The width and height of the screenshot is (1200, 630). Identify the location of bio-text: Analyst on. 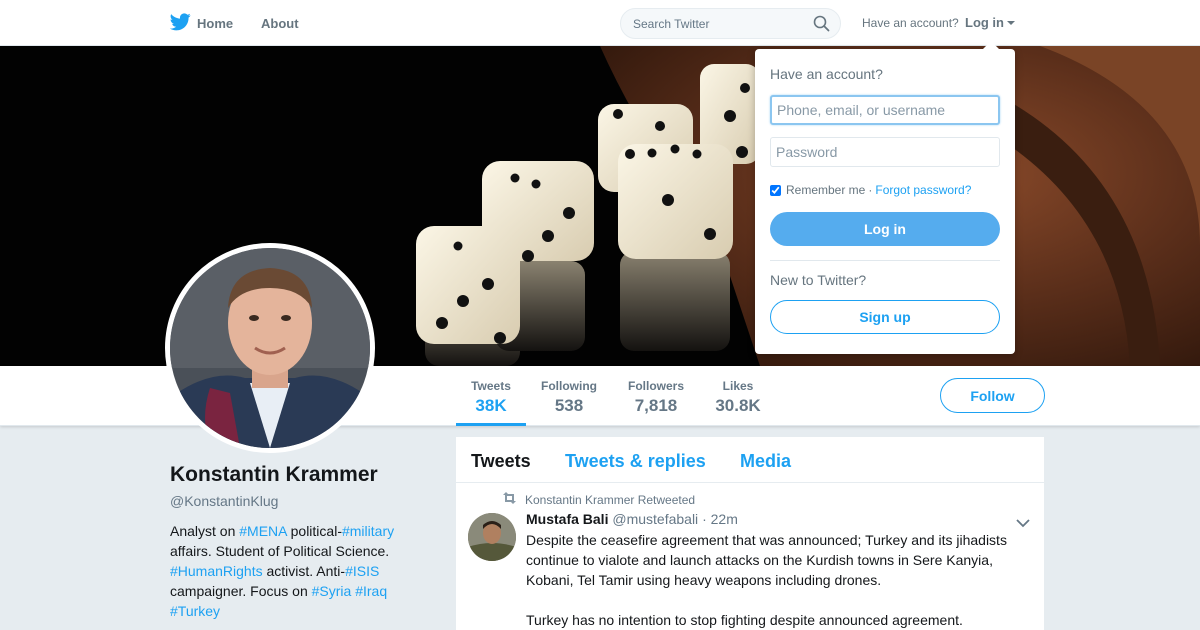
(205, 531).